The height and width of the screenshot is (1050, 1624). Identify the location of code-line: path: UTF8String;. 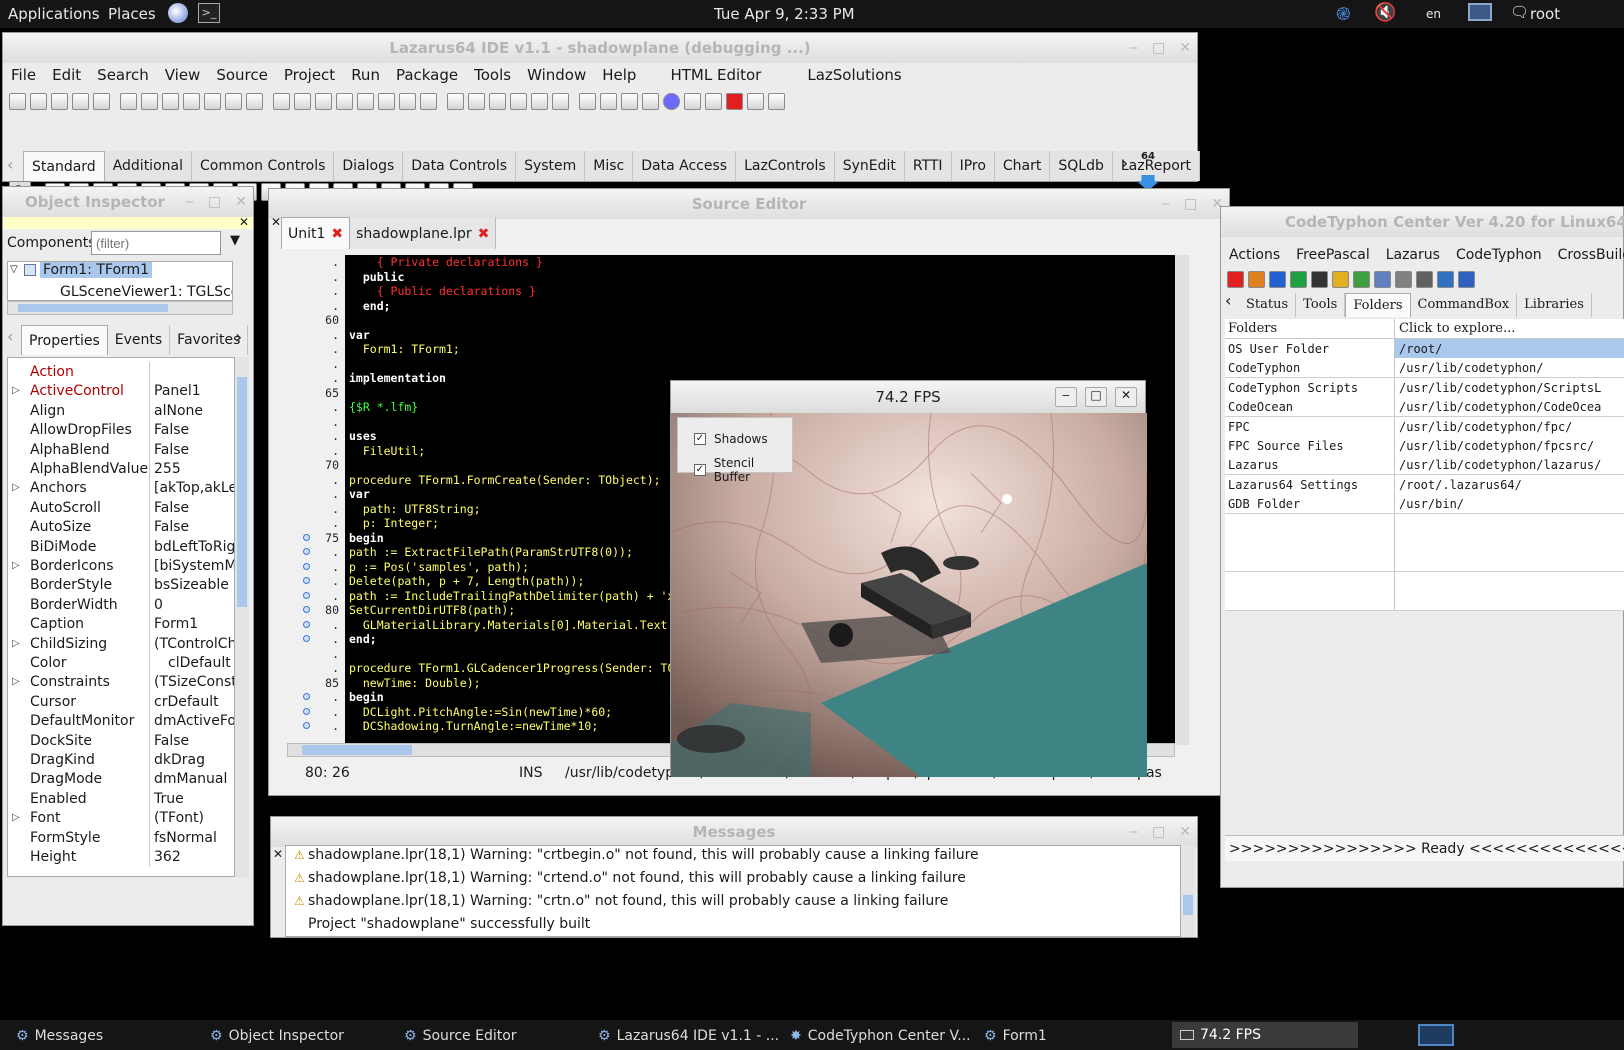
(415, 509).